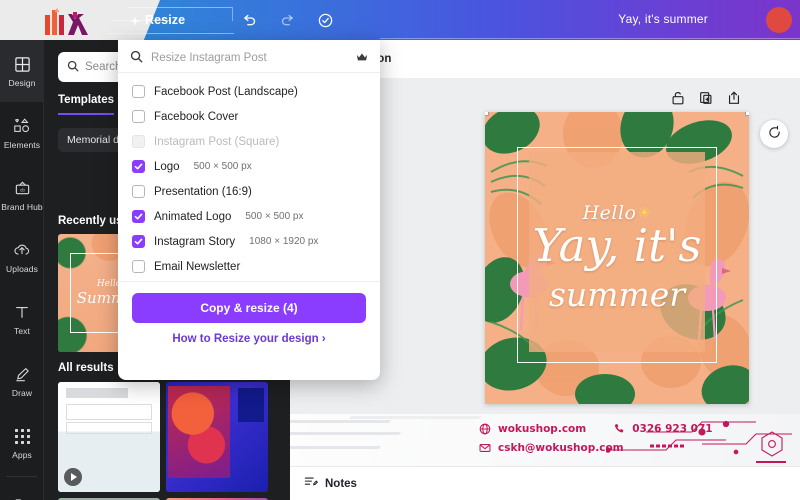  Describe the element at coordinates (209, 57) in the screenshot. I see `resize-search-placeholder: Resize Instagram Post` at that location.